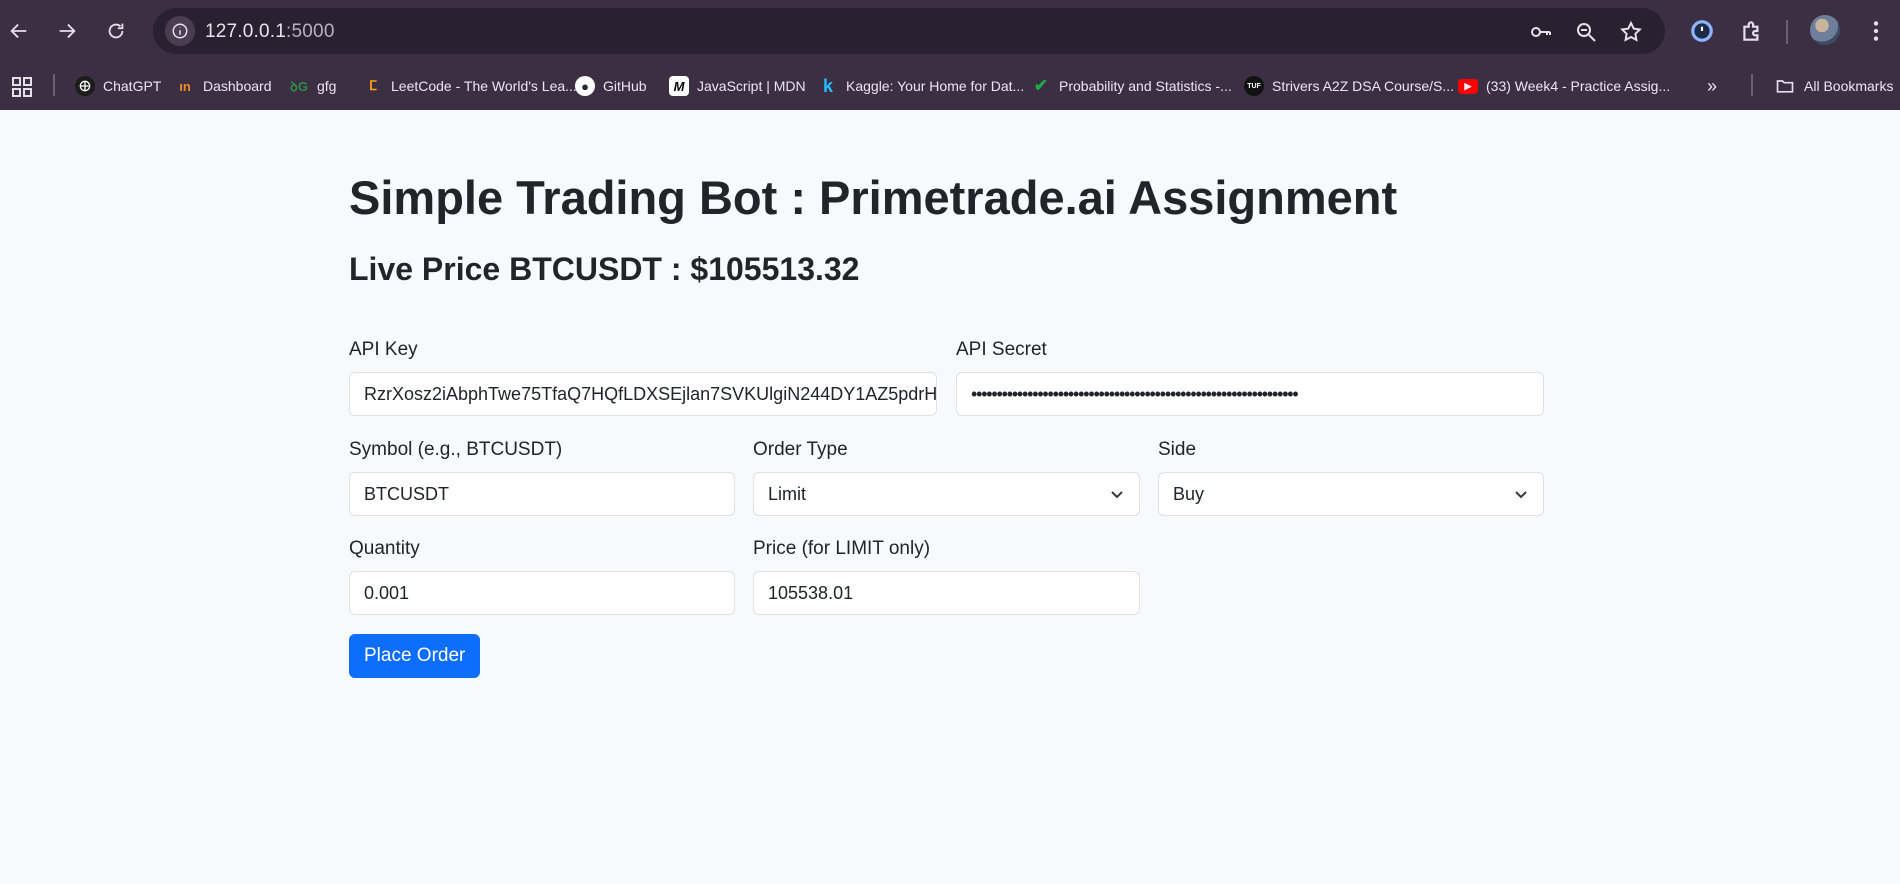  I want to click on browser-toolbar: 127.0.0.1:5000, so click(950, 31).